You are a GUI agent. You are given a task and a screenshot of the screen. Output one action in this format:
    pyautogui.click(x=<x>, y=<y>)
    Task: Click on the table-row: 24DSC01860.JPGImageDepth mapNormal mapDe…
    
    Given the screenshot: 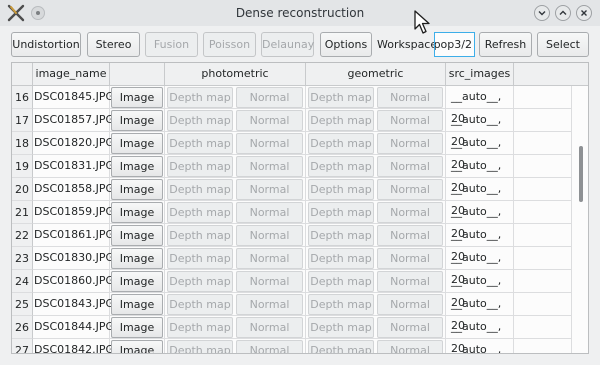 What is the action you would take?
    pyautogui.click(x=292, y=289)
    